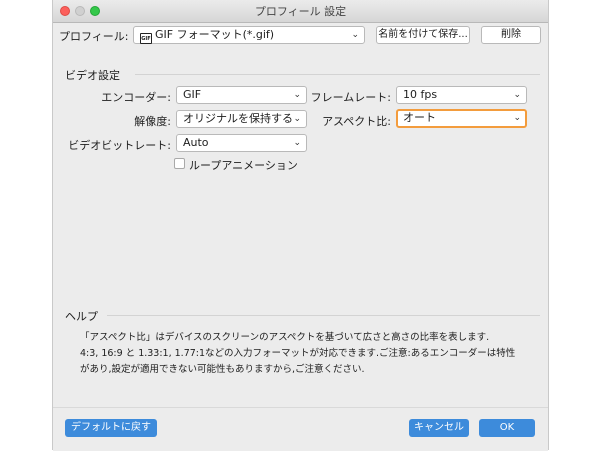 This screenshot has width=600, height=451. I want to click on window-title: プロフィール 設定, so click(300, 11).